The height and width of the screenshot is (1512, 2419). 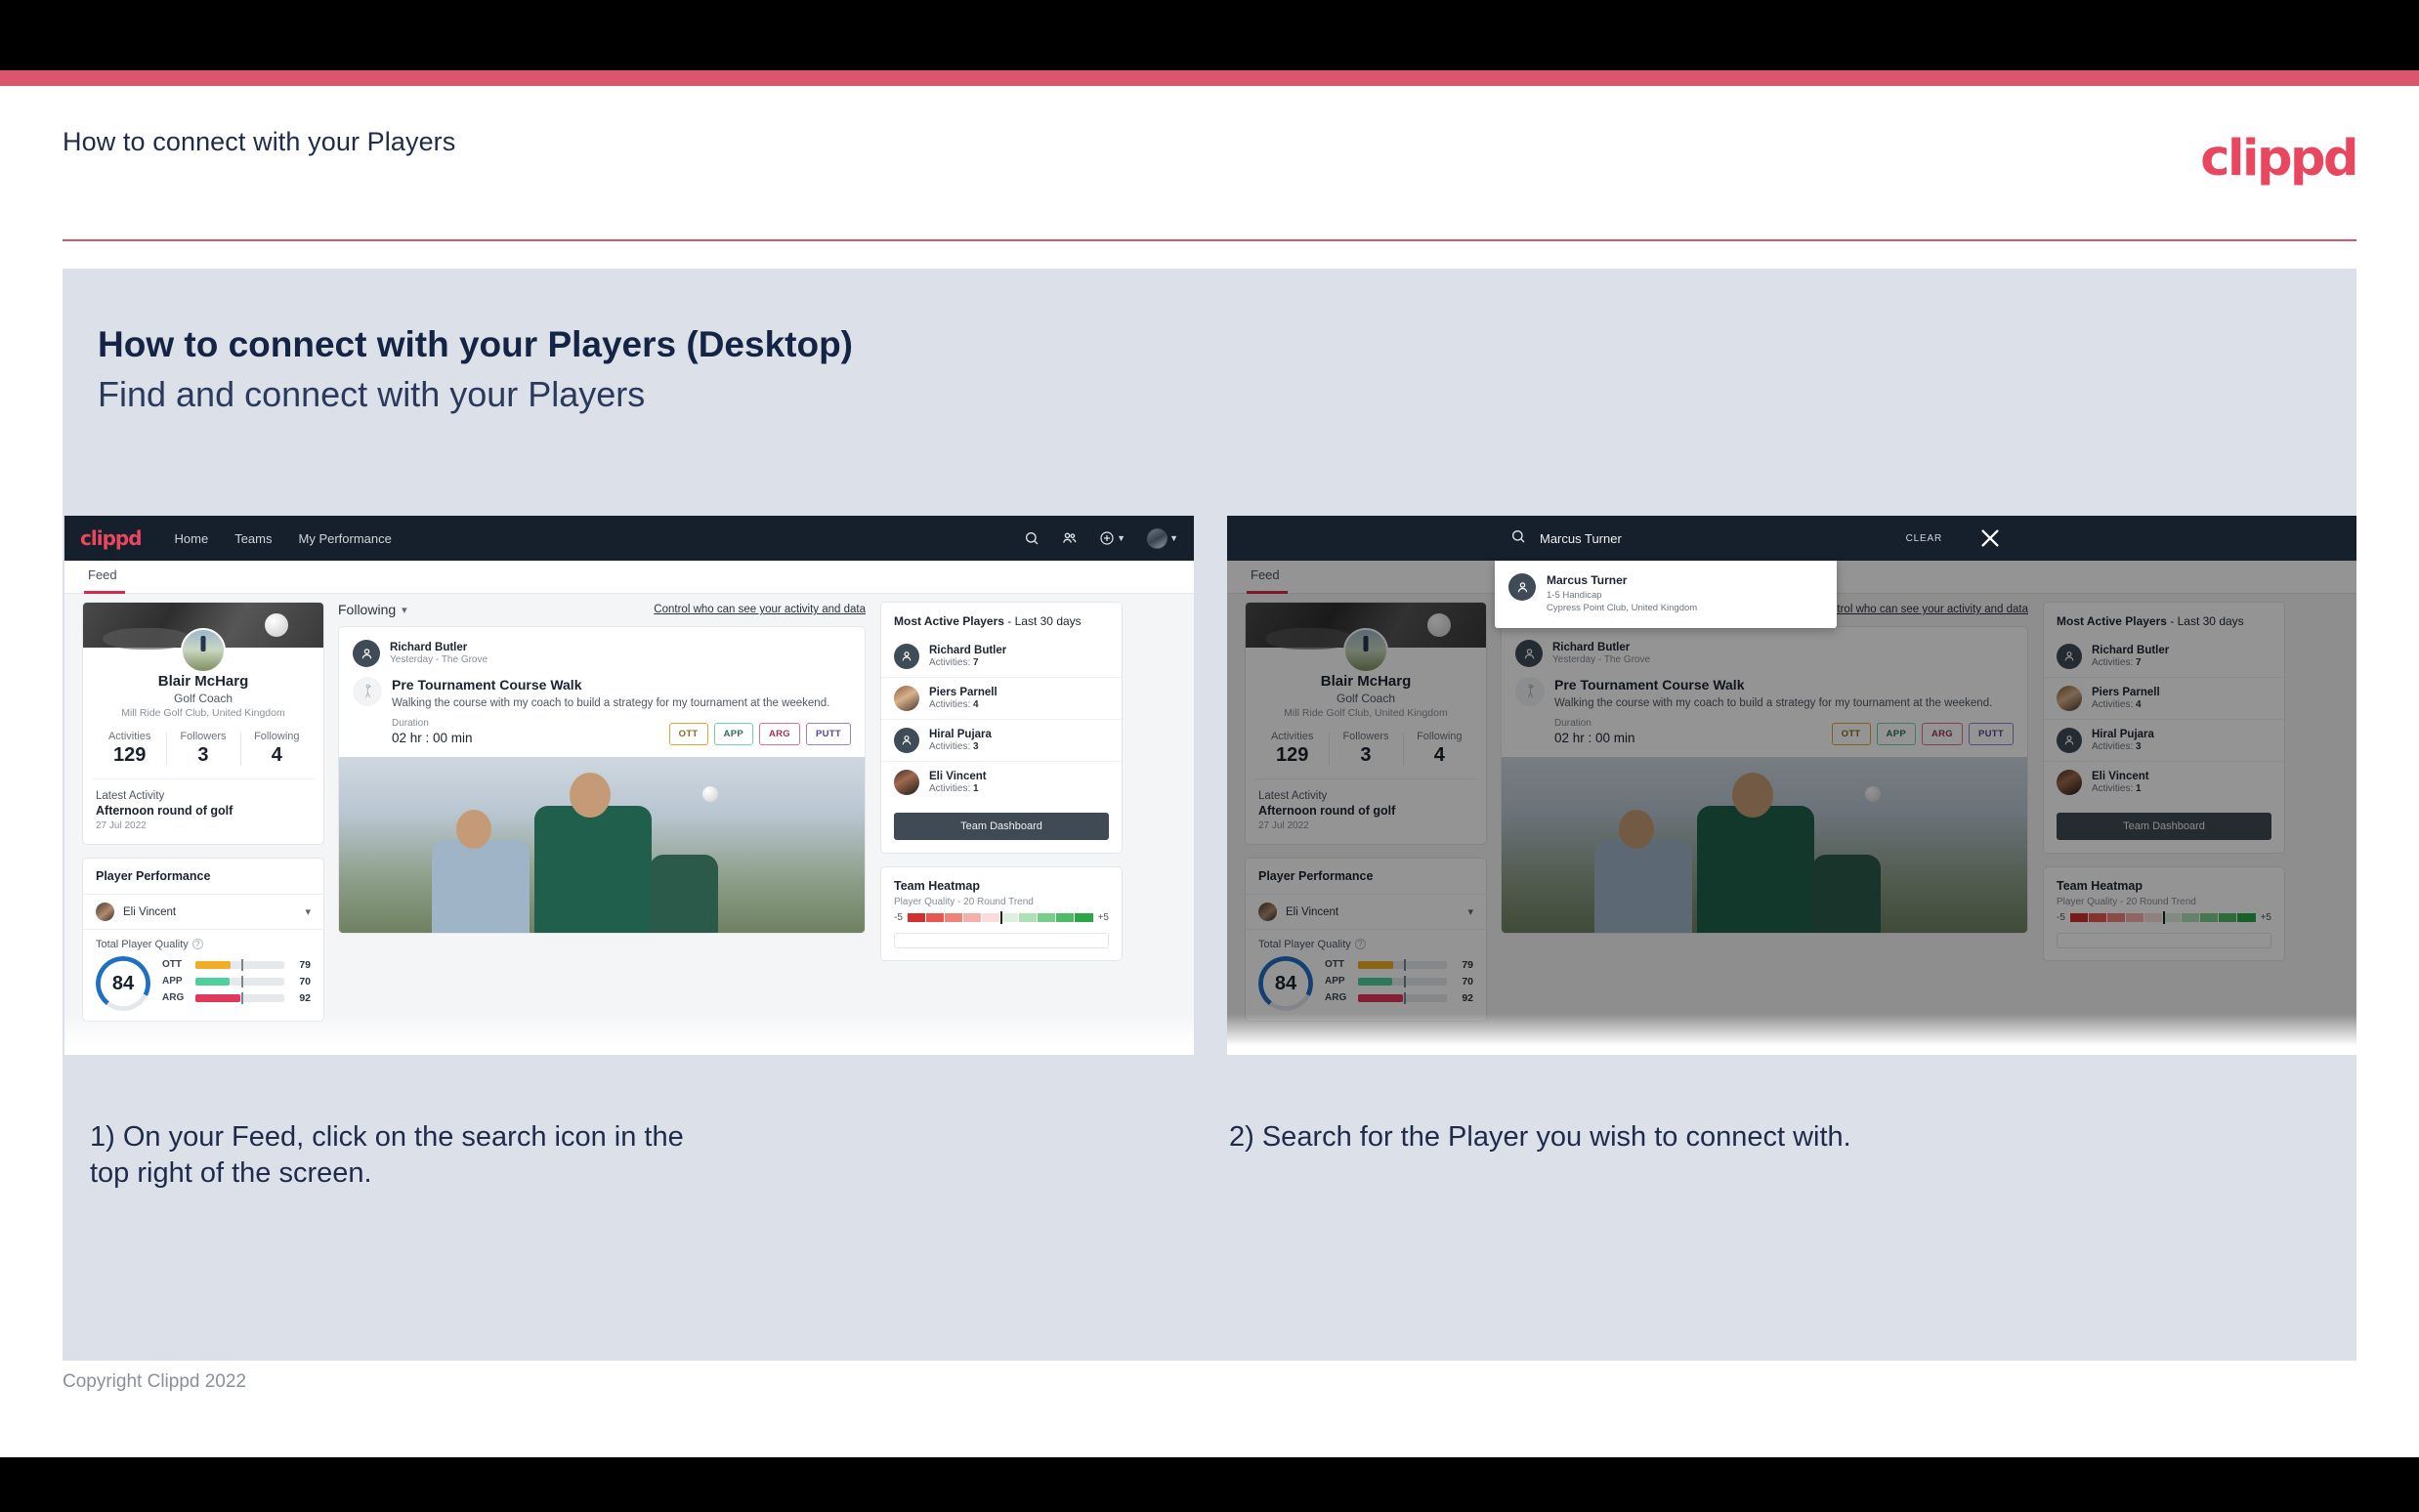 I want to click on team-heatmap-subtitle: Player Quality - 20 Round Trend, so click(x=964, y=902).